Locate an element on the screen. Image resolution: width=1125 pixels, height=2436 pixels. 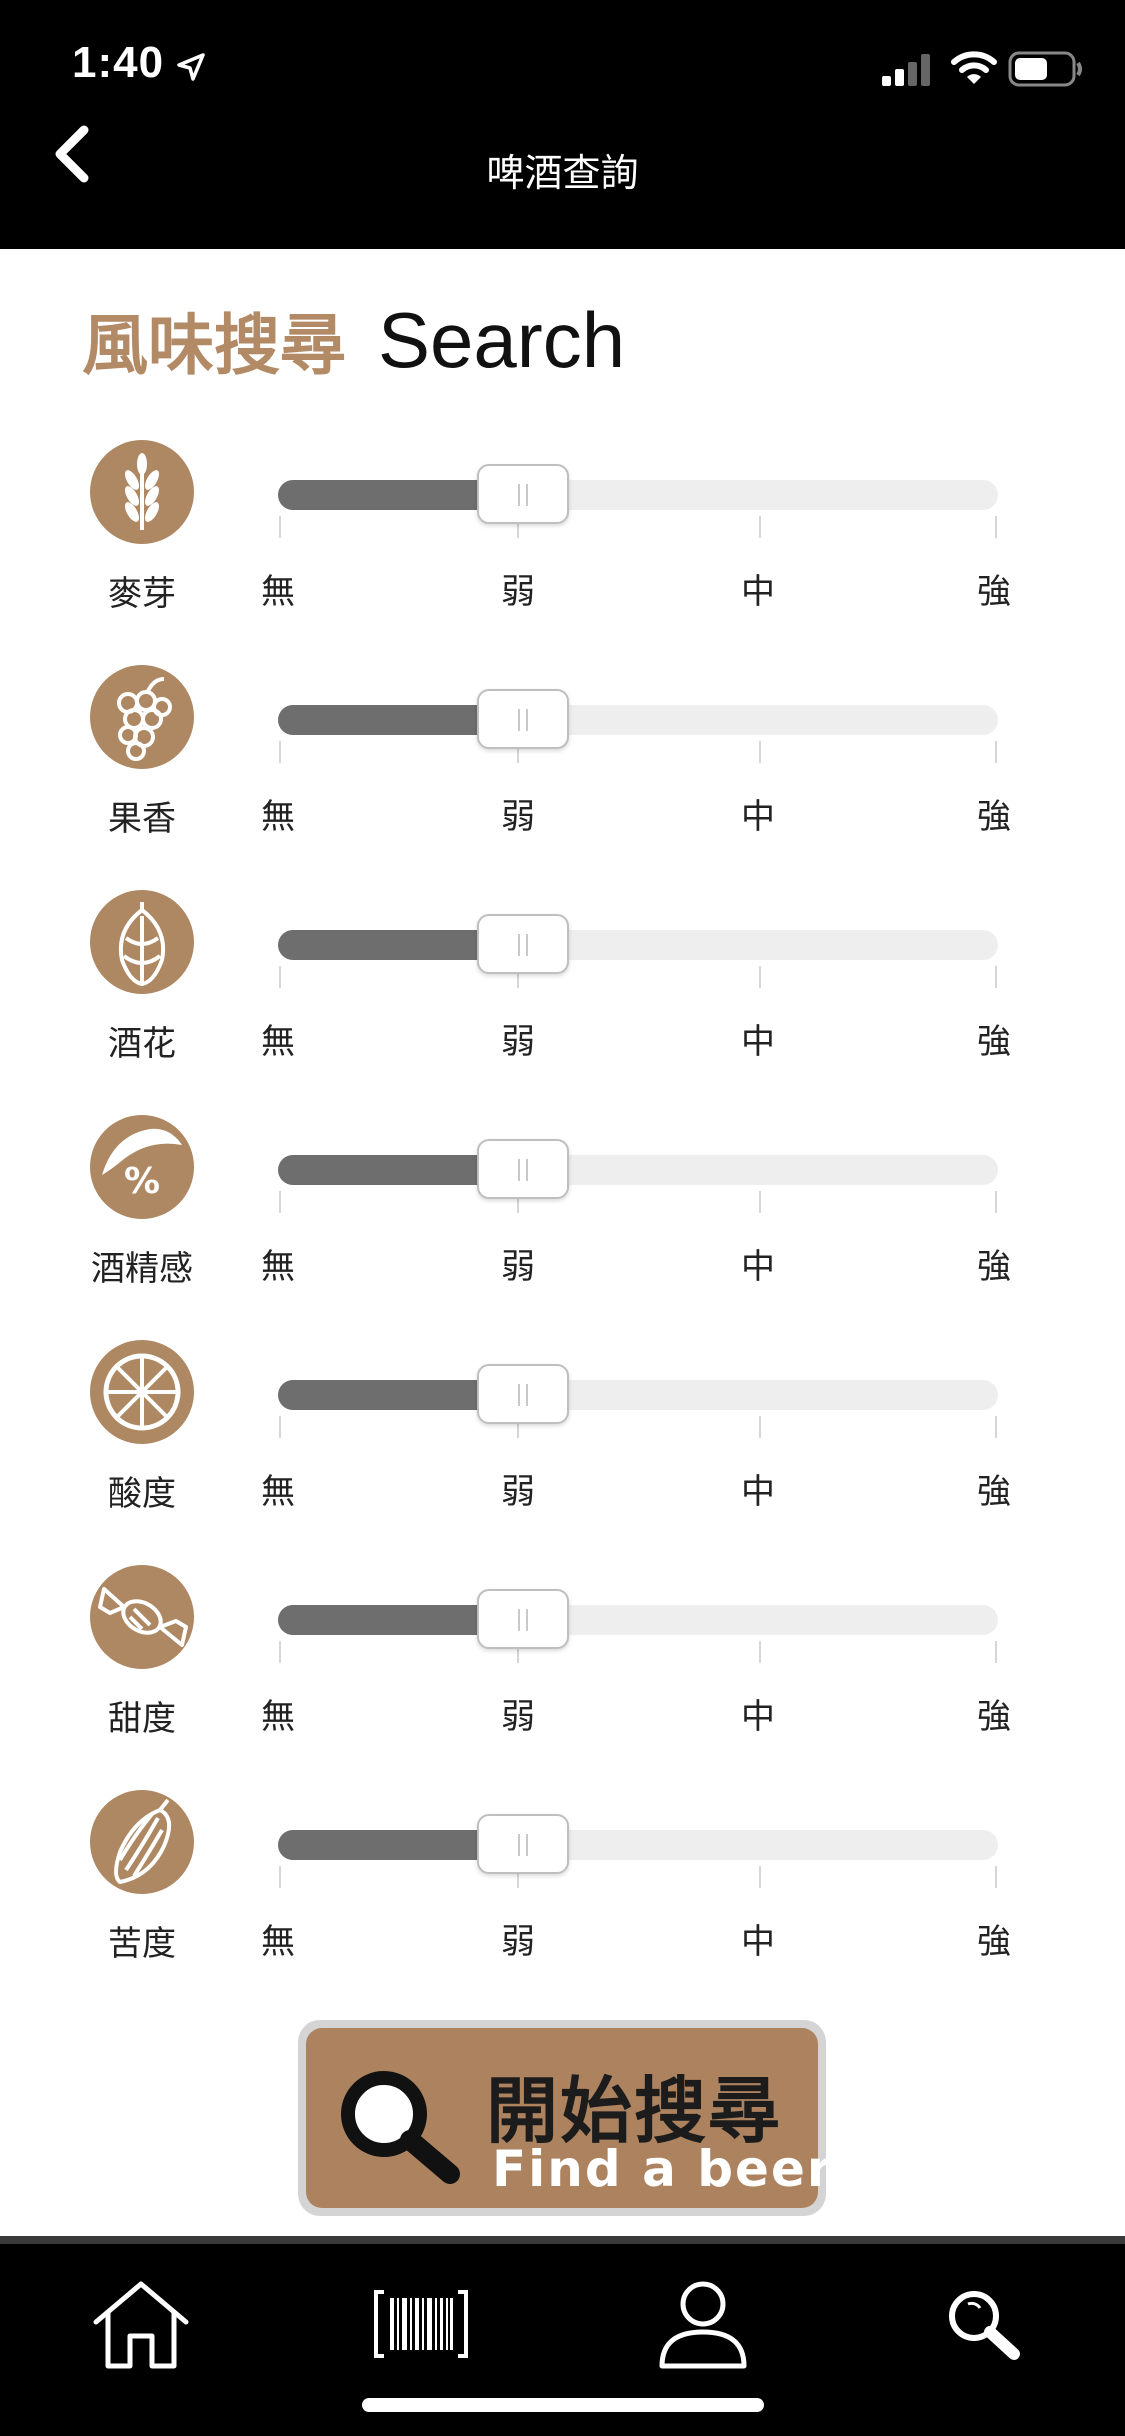
tab-home is located at coordinates (141, 2324).